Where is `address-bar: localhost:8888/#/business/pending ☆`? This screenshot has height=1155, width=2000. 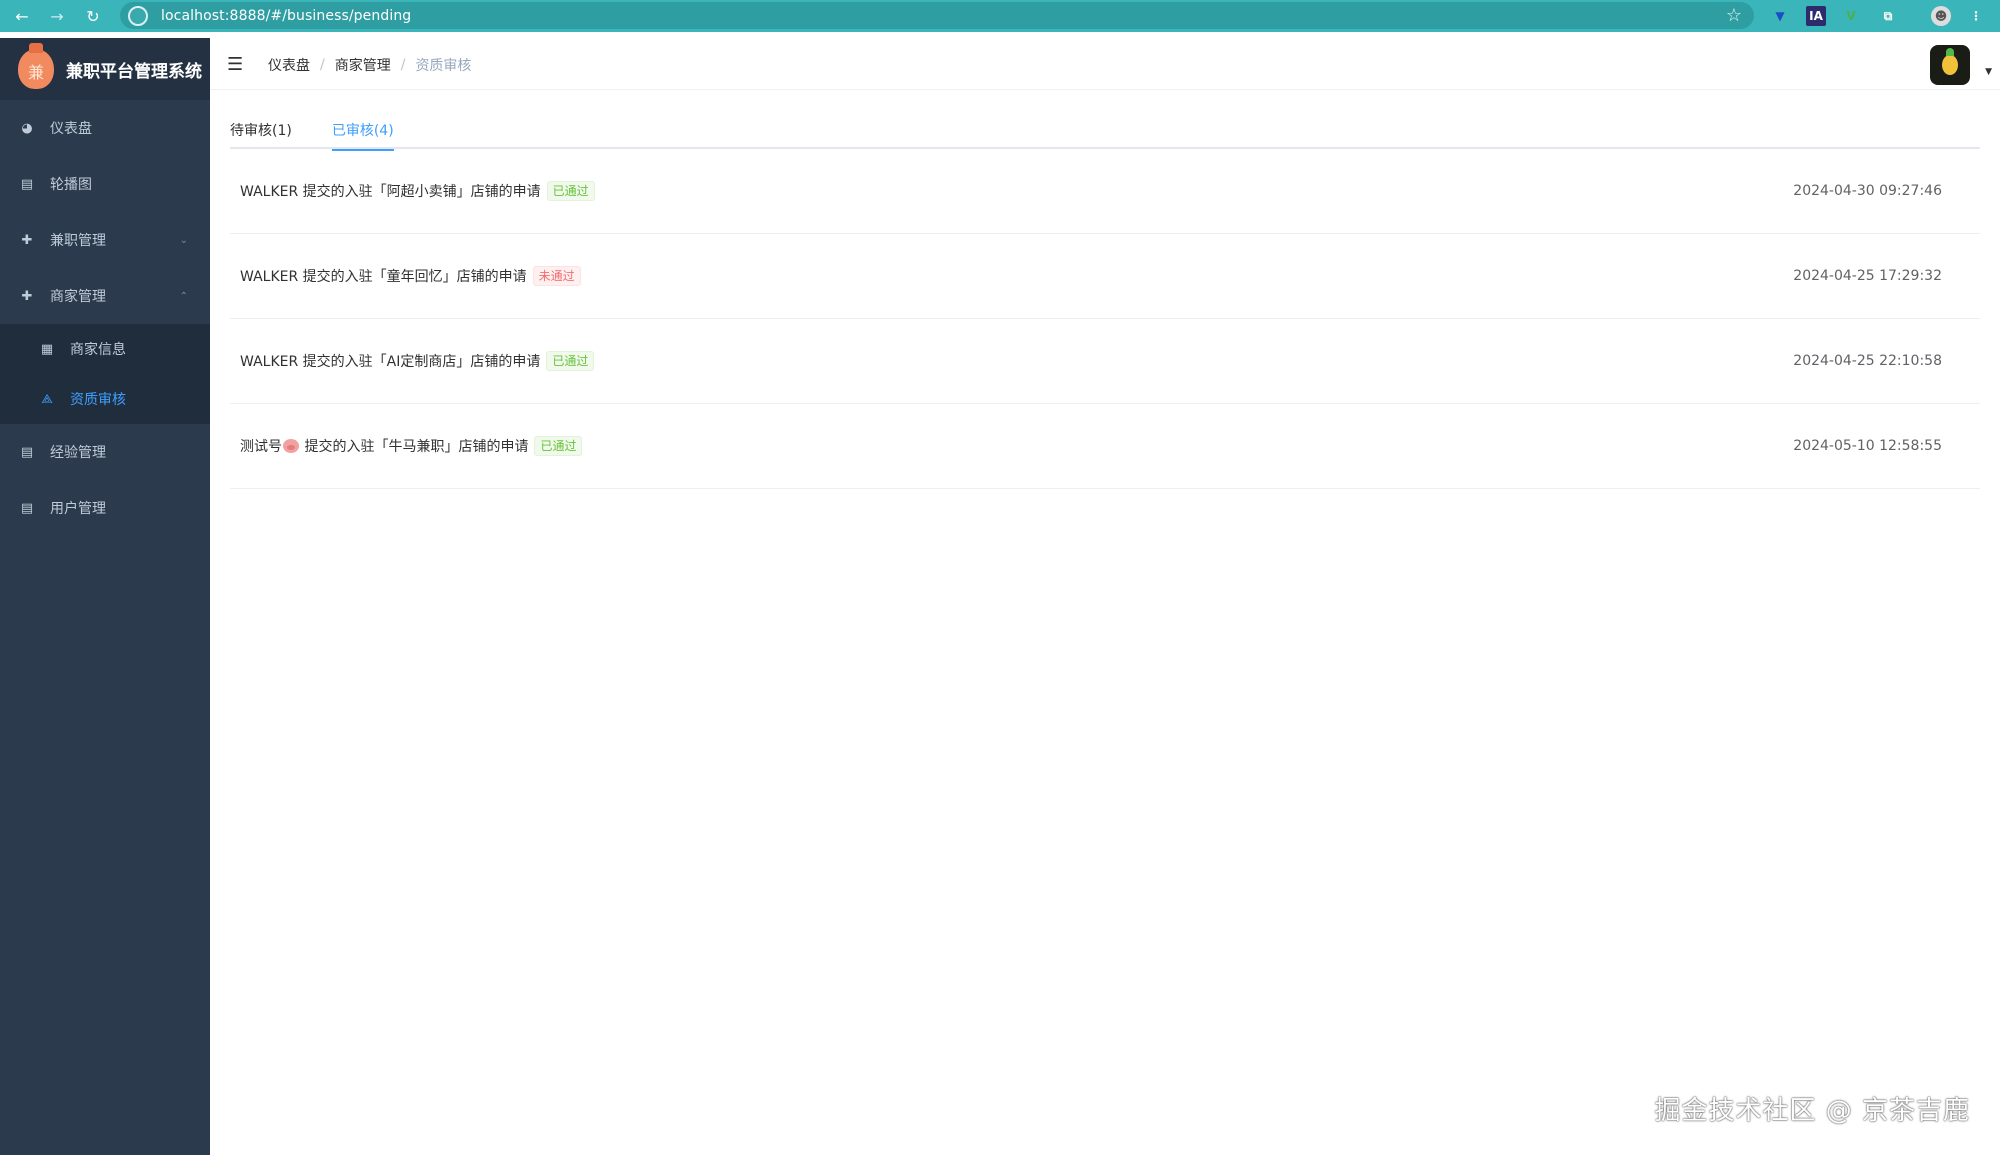
address-bar: localhost:8888/#/business/pending ☆ is located at coordinates (937, 15).